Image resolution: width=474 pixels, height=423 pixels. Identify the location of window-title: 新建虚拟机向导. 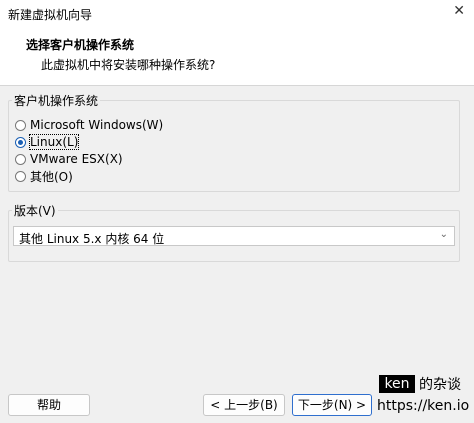
(50, 15).